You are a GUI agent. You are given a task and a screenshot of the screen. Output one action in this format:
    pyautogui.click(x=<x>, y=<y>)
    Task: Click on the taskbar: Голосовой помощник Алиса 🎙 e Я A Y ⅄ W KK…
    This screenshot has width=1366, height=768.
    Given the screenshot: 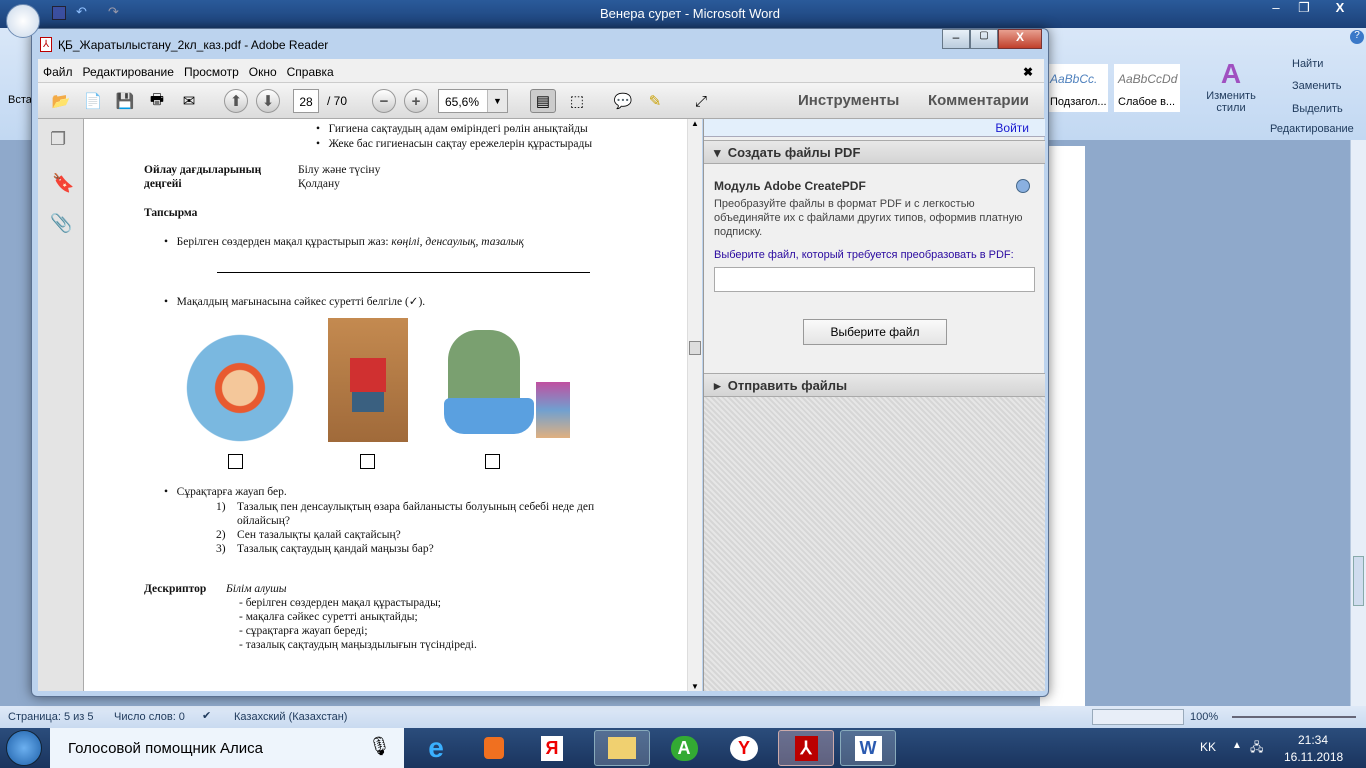 What is the action you would take?
    pyautogui.click(x=683, y=748)
    